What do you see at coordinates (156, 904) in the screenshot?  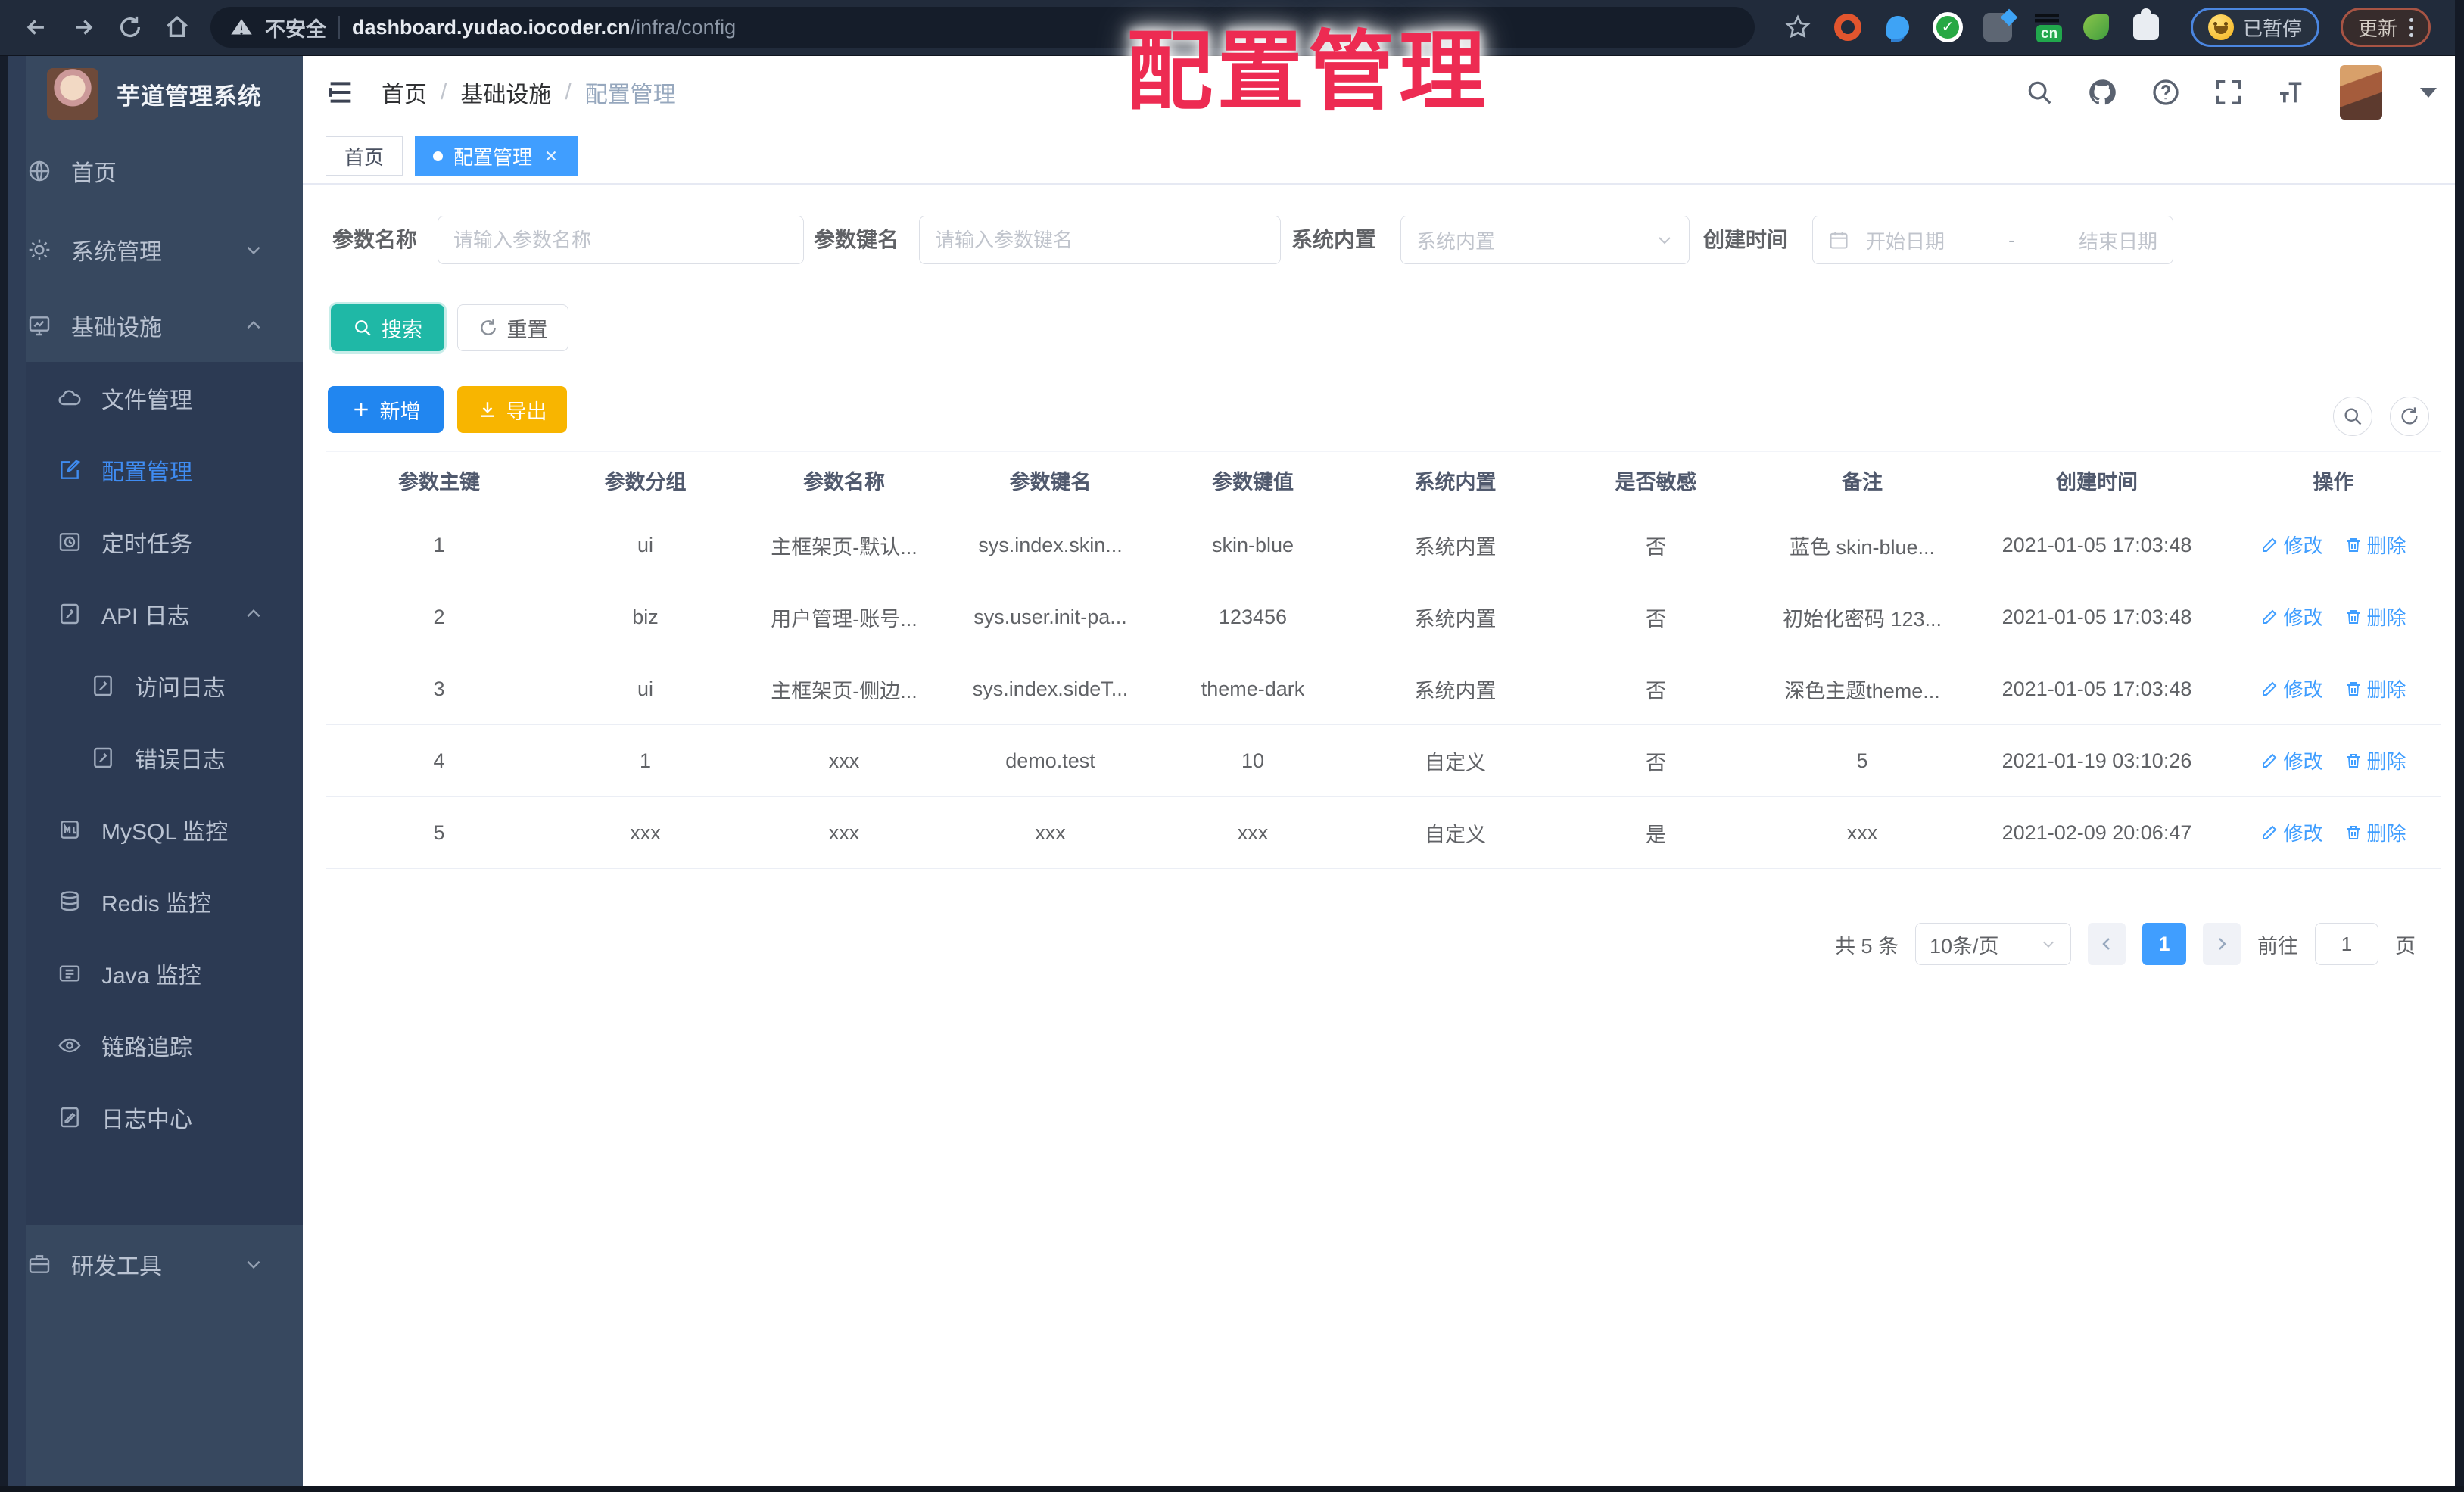 I see `sidebar-item-label: Redis 监控` at bounding box center [156, 904].